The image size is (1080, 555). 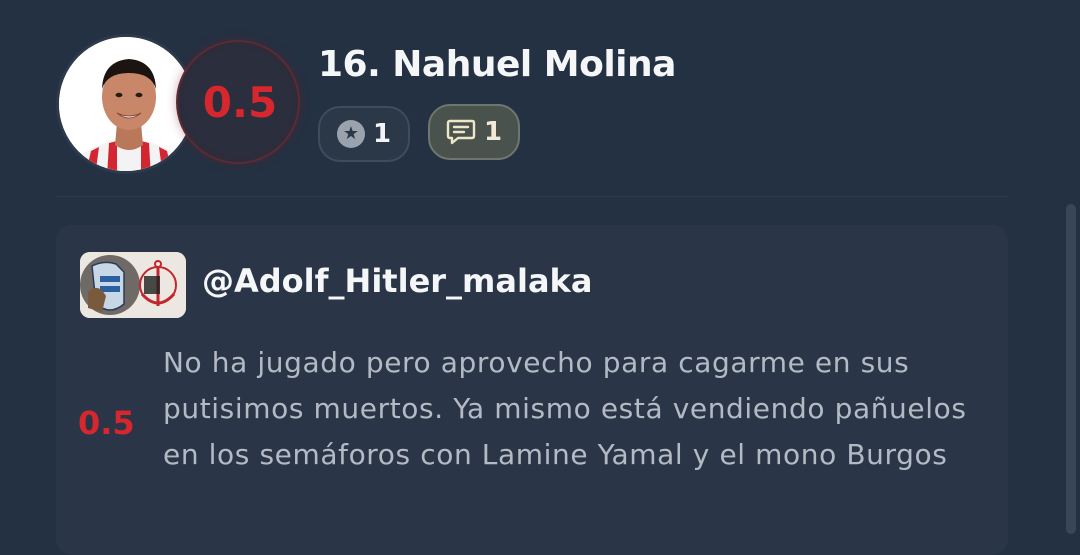 What do you see at coordinates (126, 104) in the screenshot?
I see `player-avatar` at bounding box center [126, 104].